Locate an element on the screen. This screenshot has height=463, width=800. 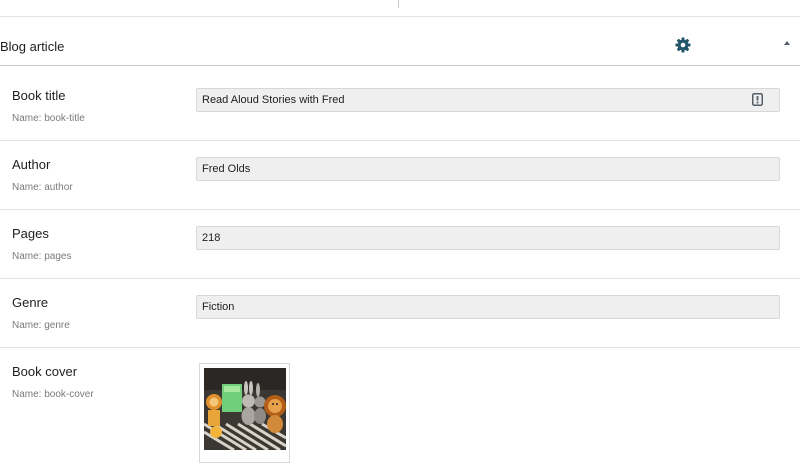
top-strip is located at coordinates (400, 8).